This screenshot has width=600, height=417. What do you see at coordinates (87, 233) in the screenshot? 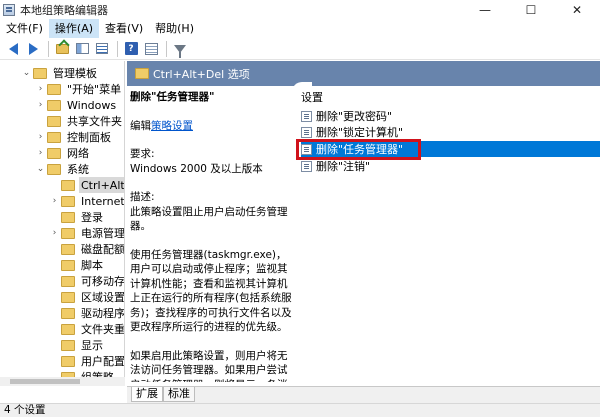
I see `tree-item: › 电源管理` at bounding box center [87, 233].